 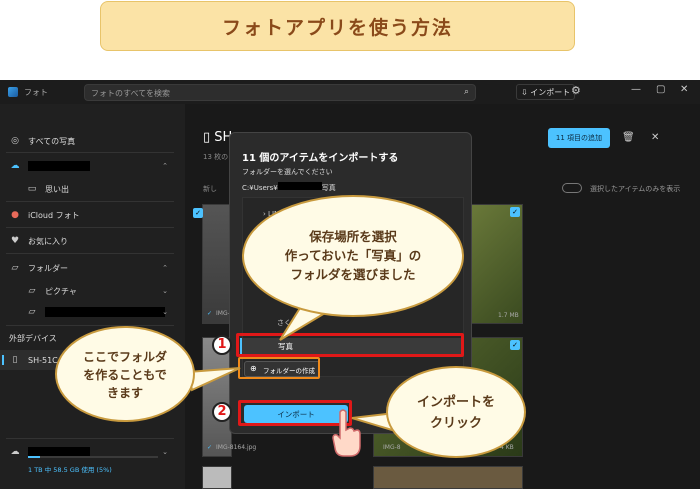 I want to click on callout-main: 保存場所を選択 作っておいた「写真」の フォルダを選びました, so click(x=353, y=256).